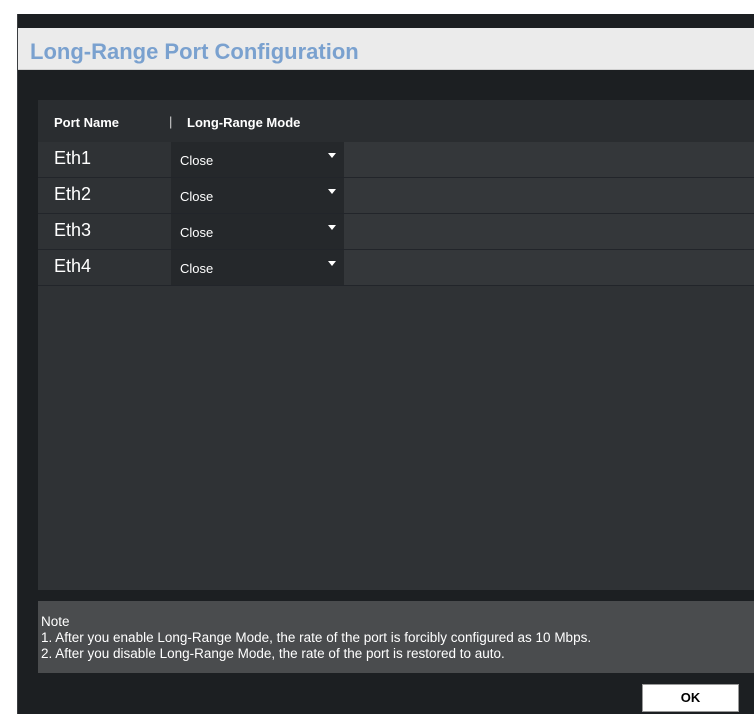 Image resolution: width=754 pixels, height=714 pixels. I want to click on table-row: Eth4 Close, so click(396, 268).